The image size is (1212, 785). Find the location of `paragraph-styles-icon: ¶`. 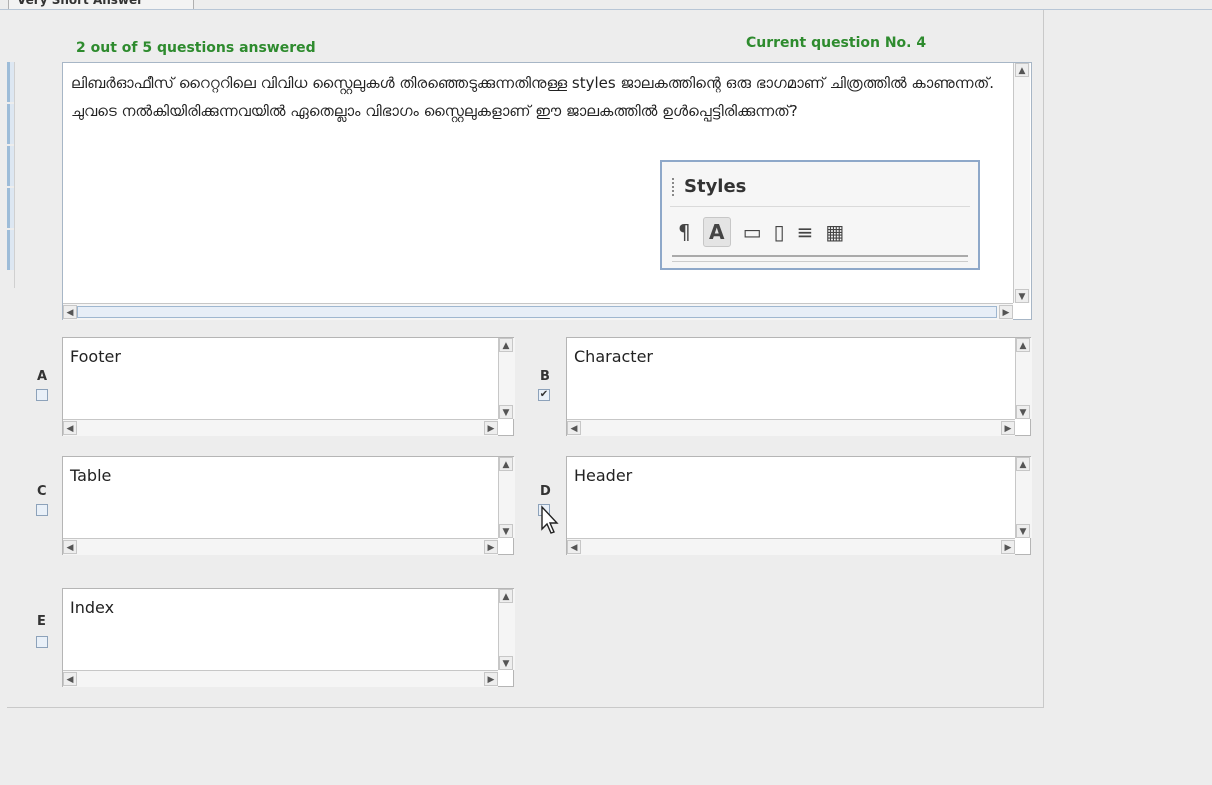

paragraph-styles-icon: ¶ is located at coordinates (684, 232).